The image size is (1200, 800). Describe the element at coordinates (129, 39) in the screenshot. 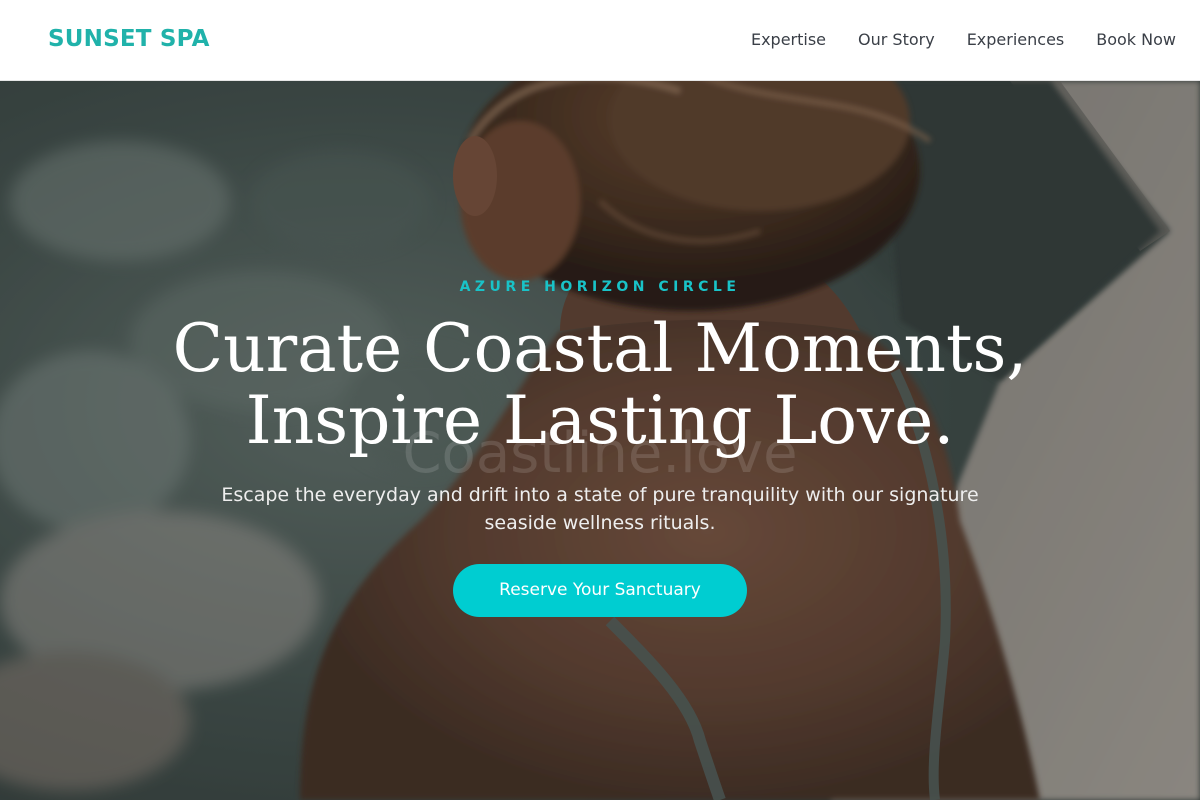

I see `brand-logo: SUNSET SPA` at that location.